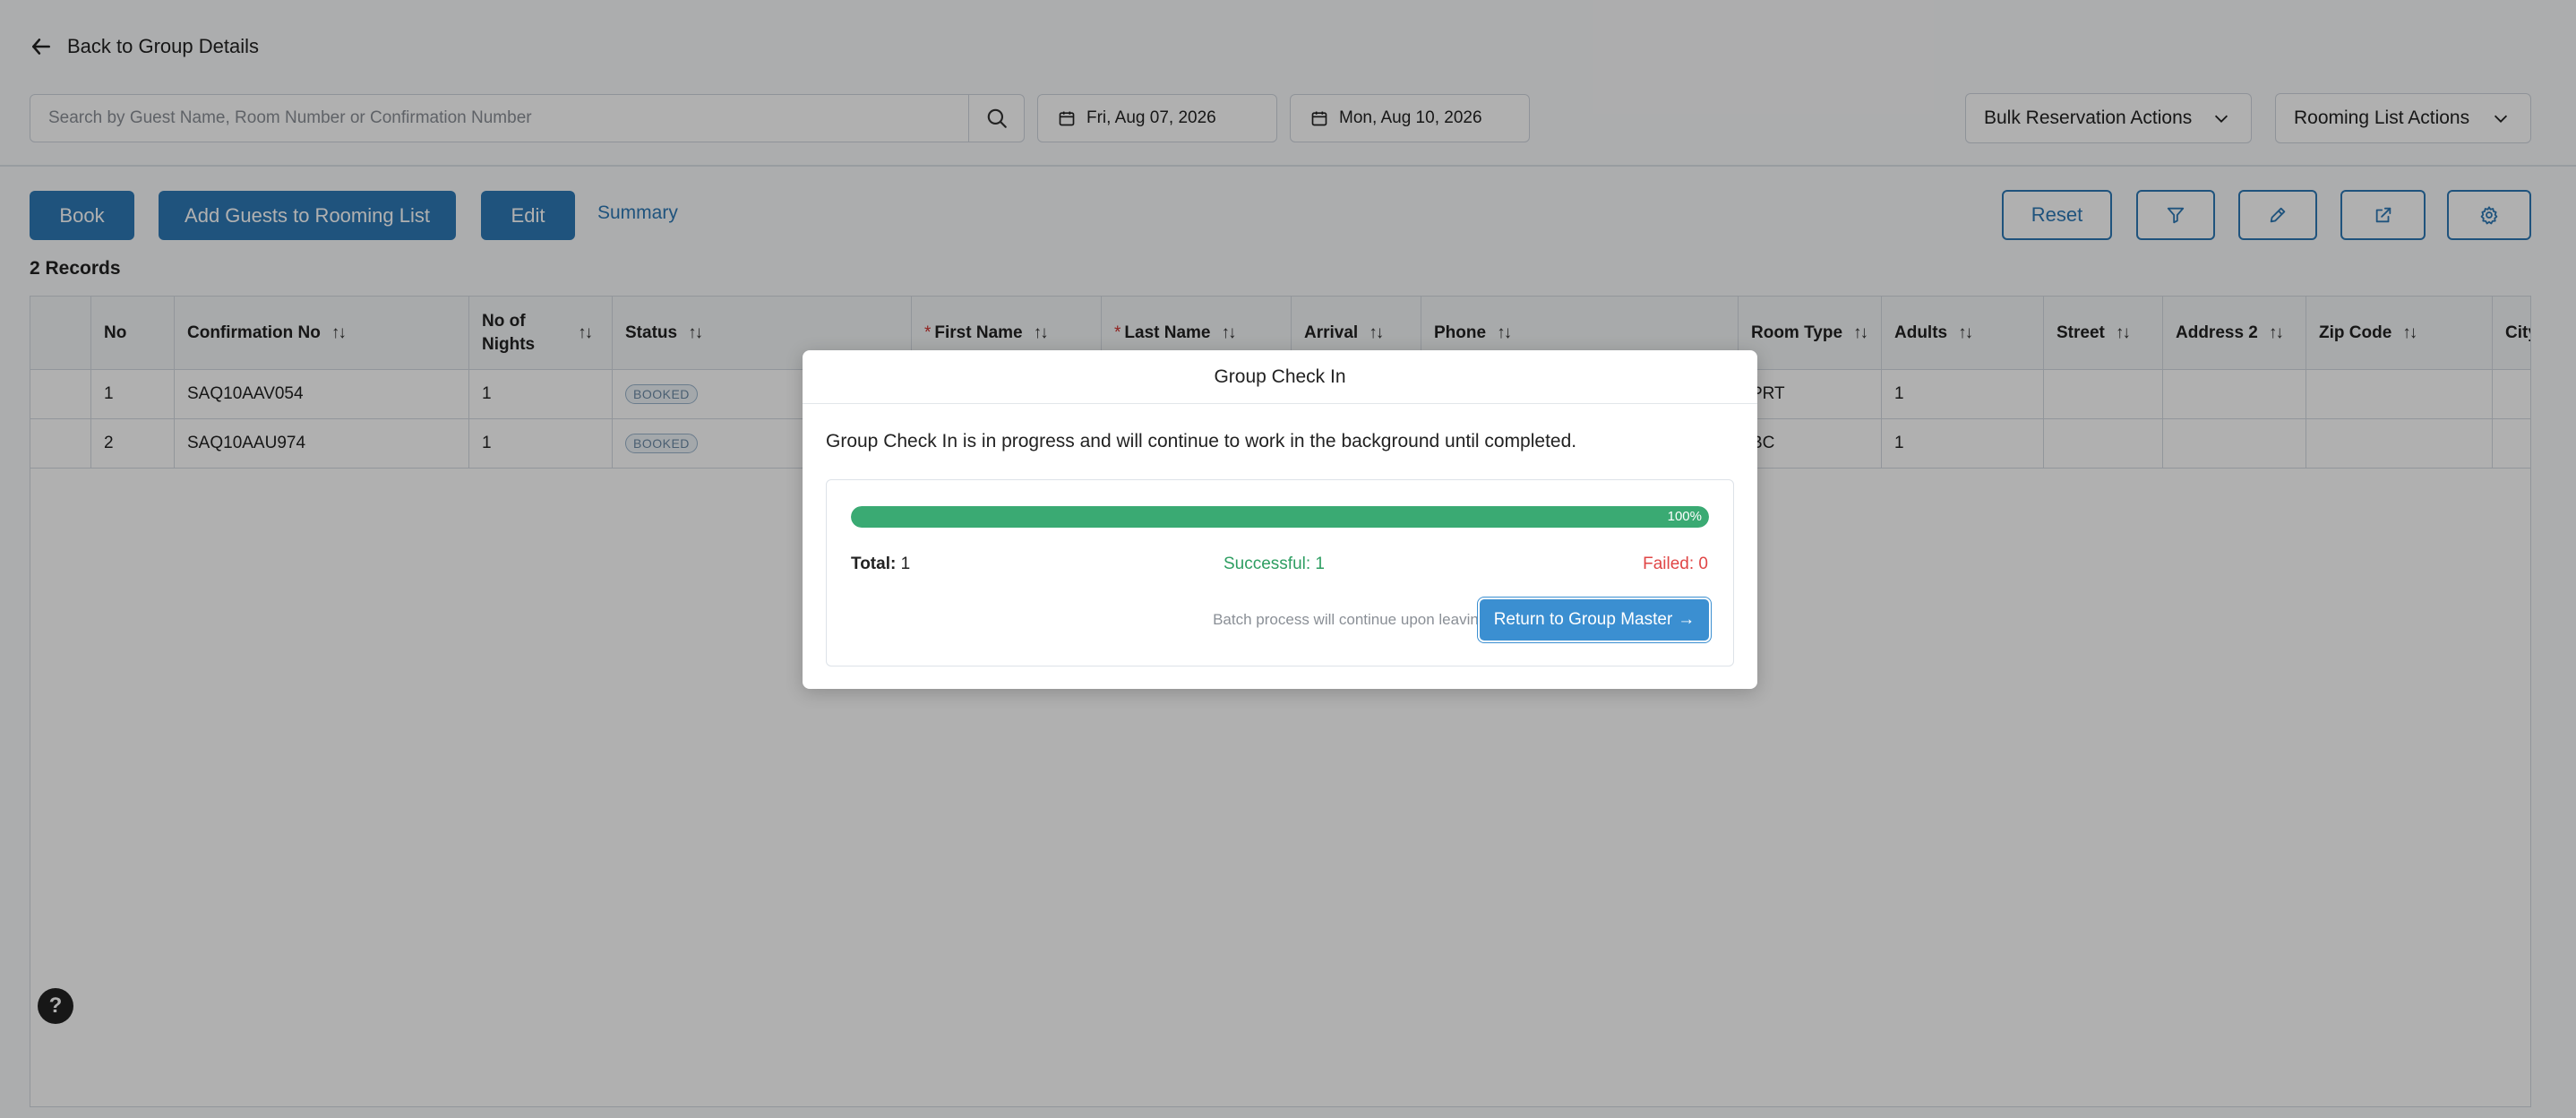  I want to click on progress-percent-label: 100%, so click(1684, 516).